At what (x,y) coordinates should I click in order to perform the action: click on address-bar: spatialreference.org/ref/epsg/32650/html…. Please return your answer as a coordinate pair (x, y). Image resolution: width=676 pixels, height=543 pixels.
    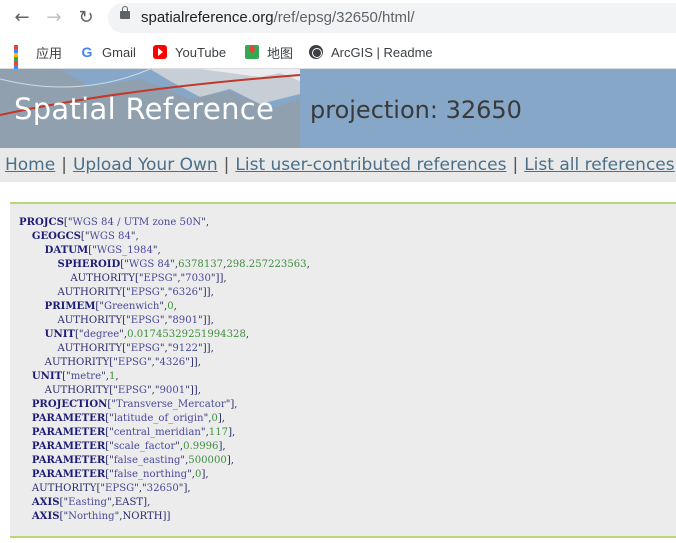
    Looking at the image, I should click on (392, 18).